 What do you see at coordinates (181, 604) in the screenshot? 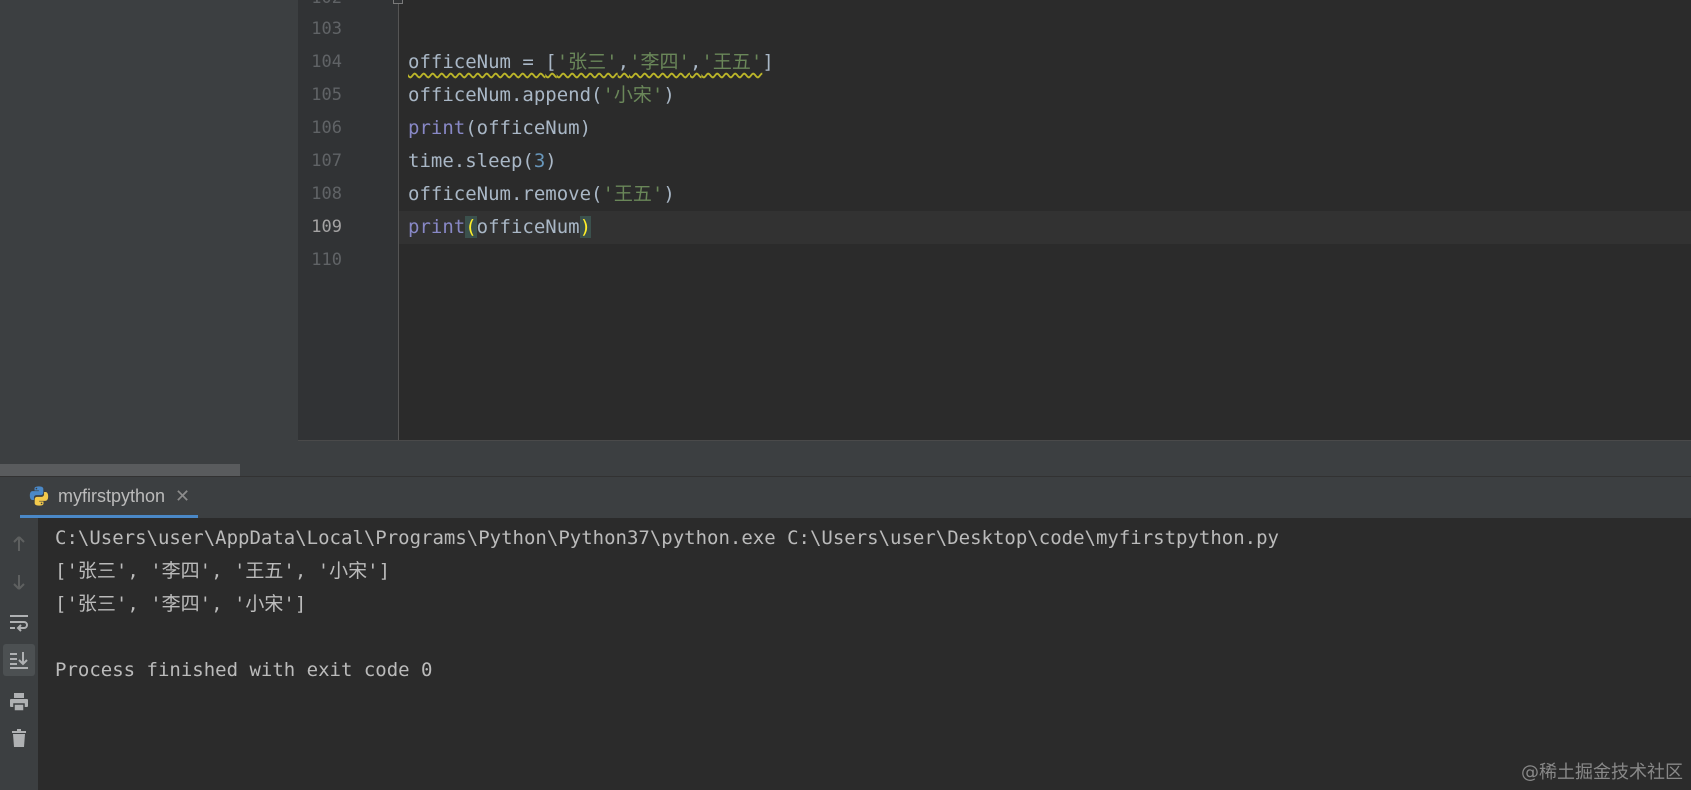
I see `console-line-output: ['张三', '李四', '小宋']` at bounding box center [181, 604].